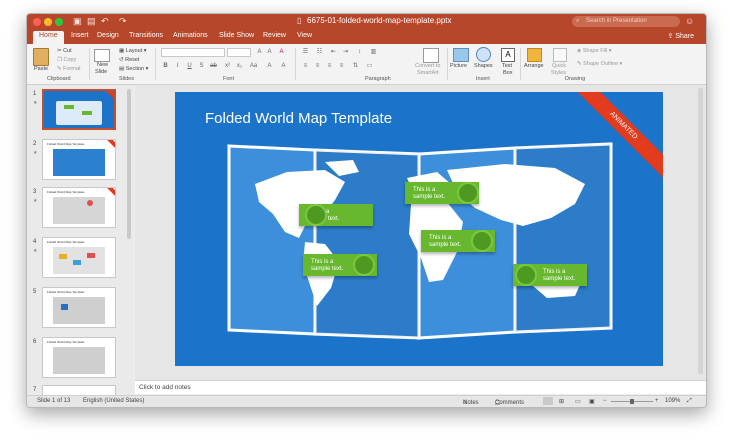 The width and height of the screenshot is (730, 443). I want to click on slide-thumbnail-4: Folded World Map Template, so click(79, 257).